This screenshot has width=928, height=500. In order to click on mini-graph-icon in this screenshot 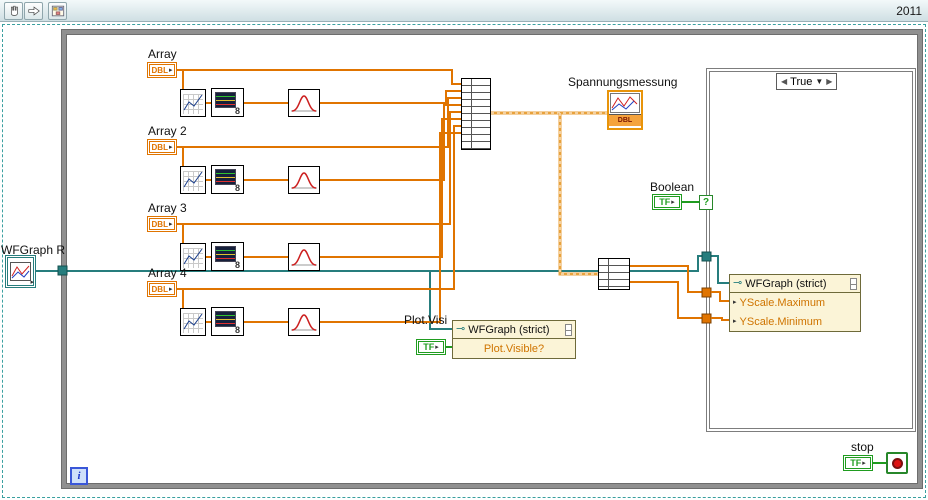, I will do `click(20, 271)`.